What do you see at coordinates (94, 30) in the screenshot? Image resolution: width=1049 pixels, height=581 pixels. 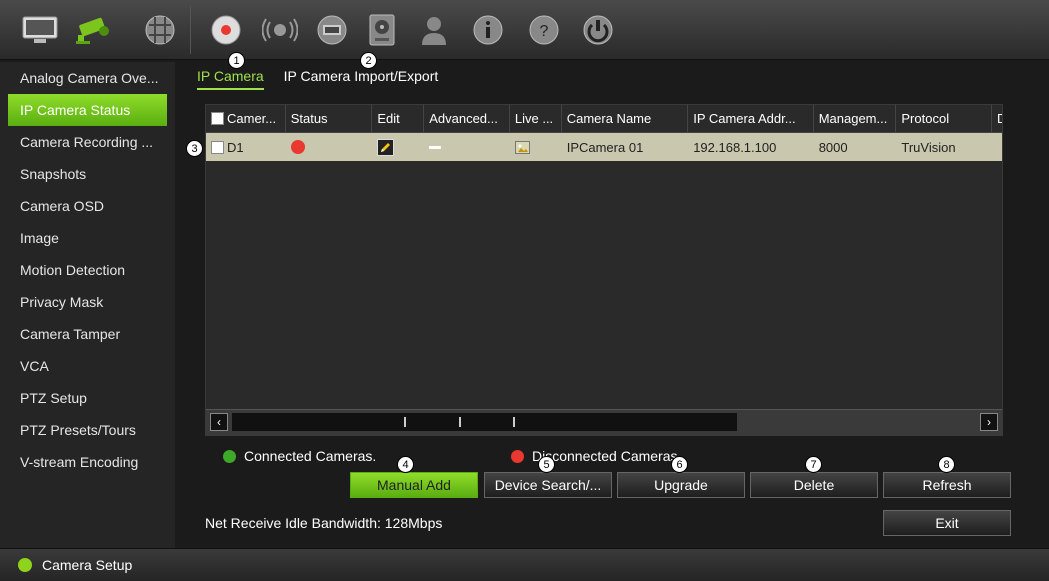 I see `camera-icon` at bounding box center [94, 30].